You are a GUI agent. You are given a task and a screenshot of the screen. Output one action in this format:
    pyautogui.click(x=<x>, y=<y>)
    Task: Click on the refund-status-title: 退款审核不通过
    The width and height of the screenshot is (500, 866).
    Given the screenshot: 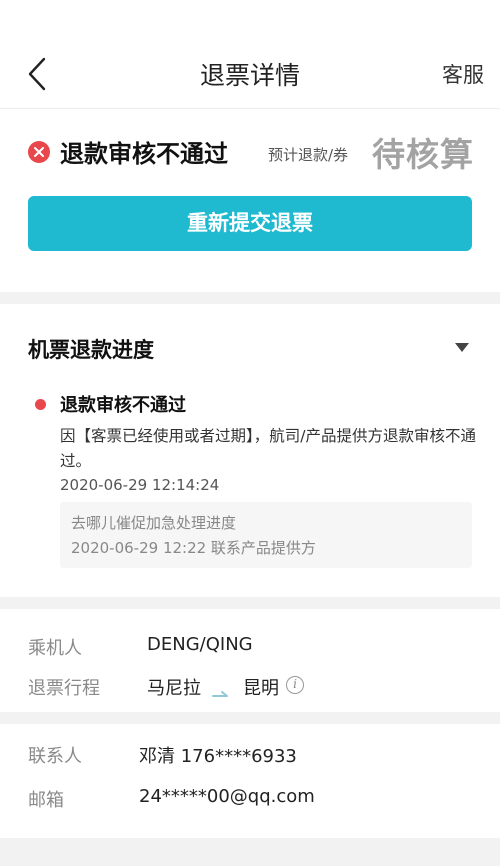 What is the action you would take?
    pyautogui.click(x=144, y=154)
    